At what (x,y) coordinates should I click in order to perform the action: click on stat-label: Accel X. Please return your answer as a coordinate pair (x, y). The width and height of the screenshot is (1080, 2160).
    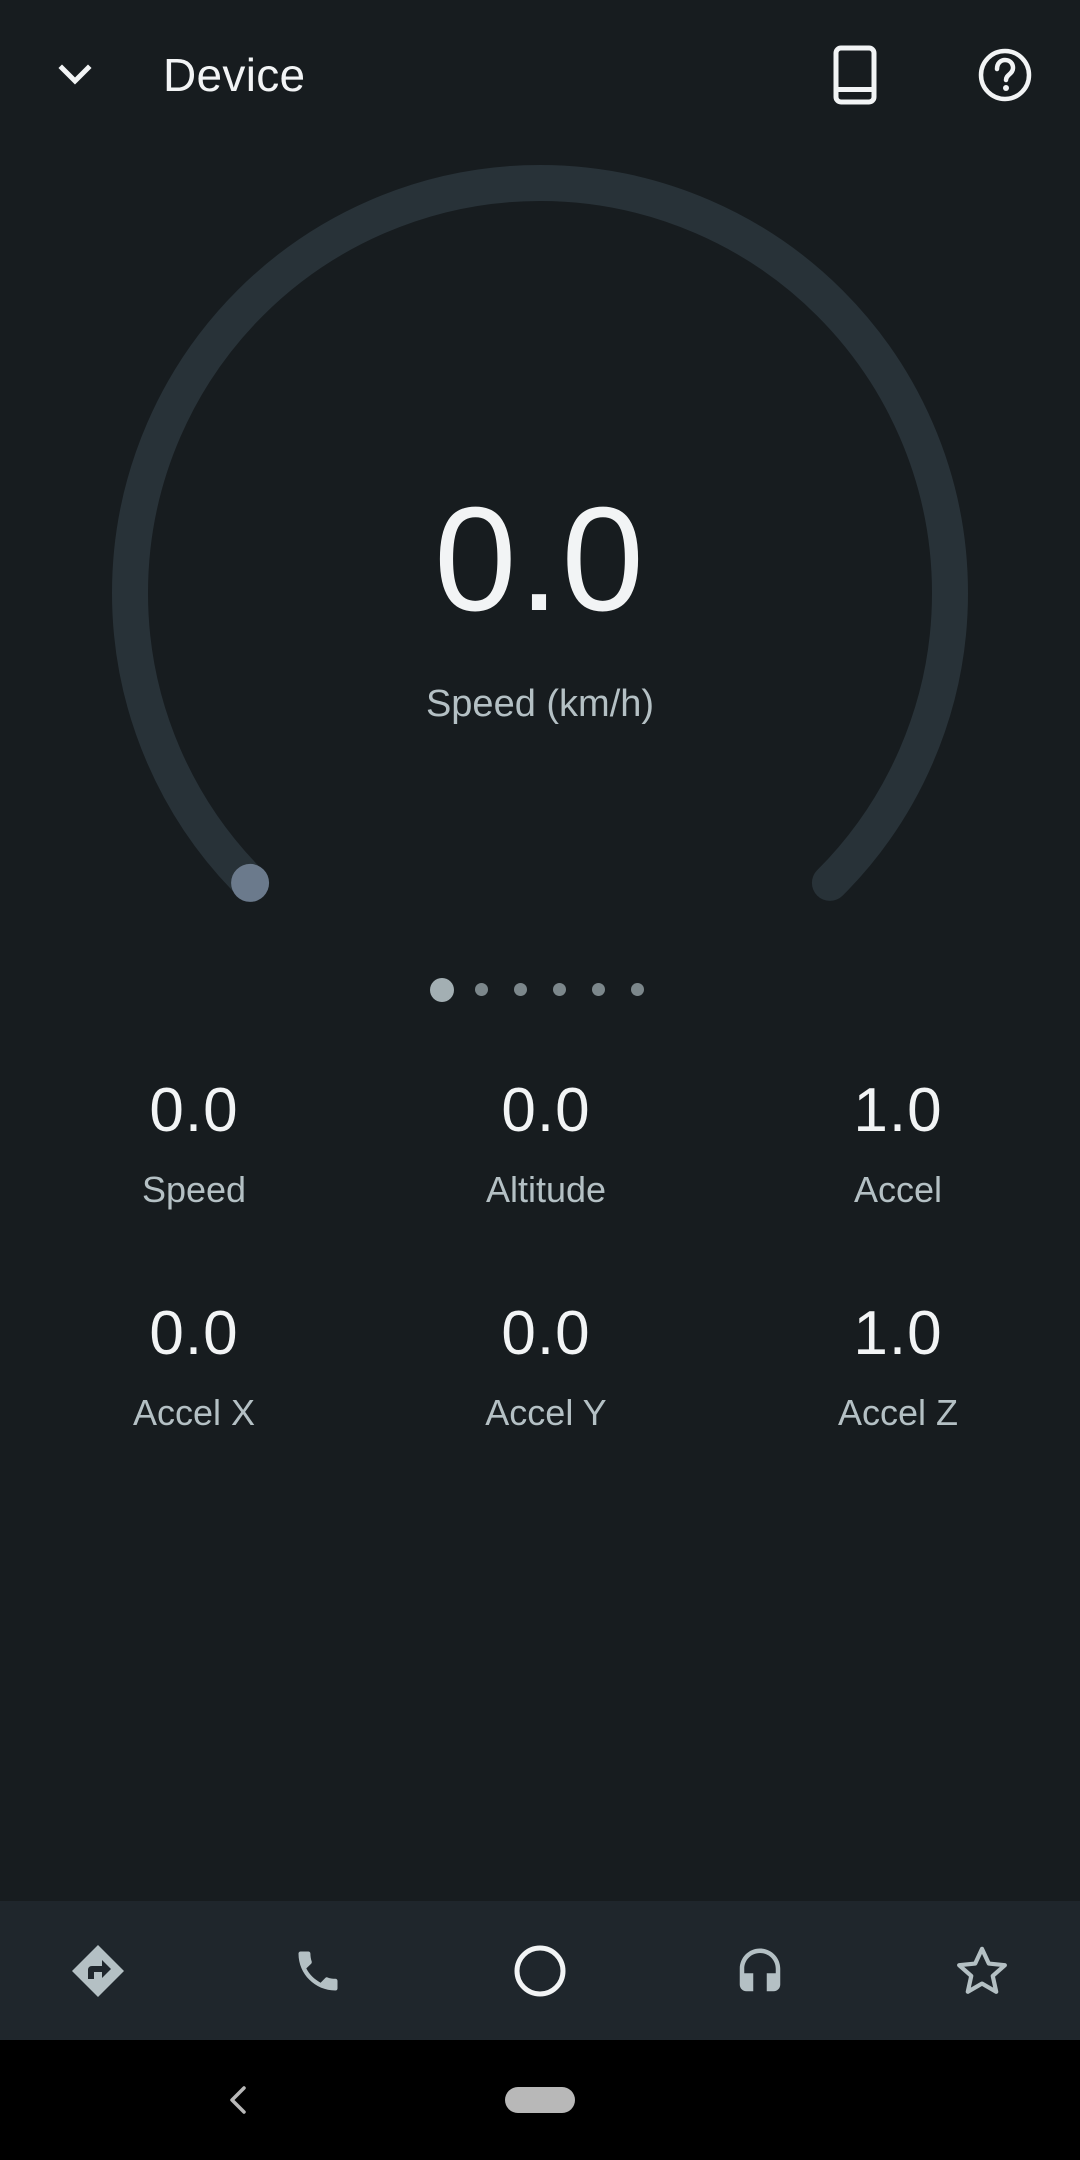
    Looking at the image, I should click on (194, 1412).